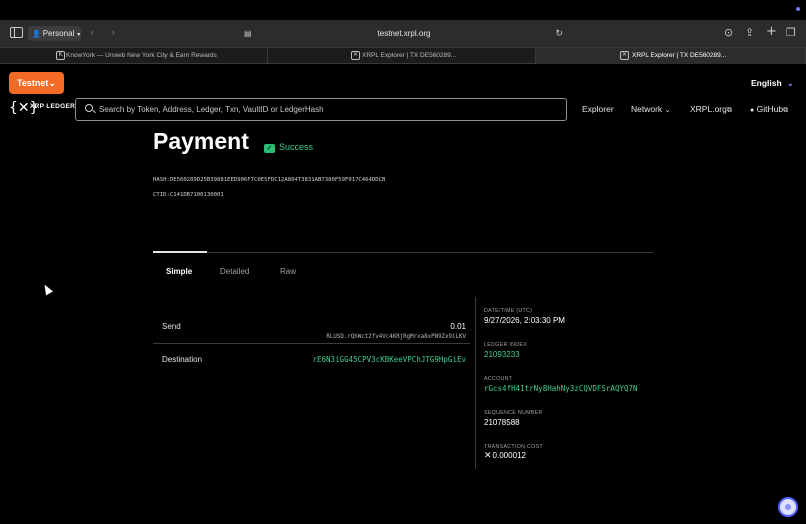 The image size is (806, 524). I want to click on search-input, so click(329, 109).